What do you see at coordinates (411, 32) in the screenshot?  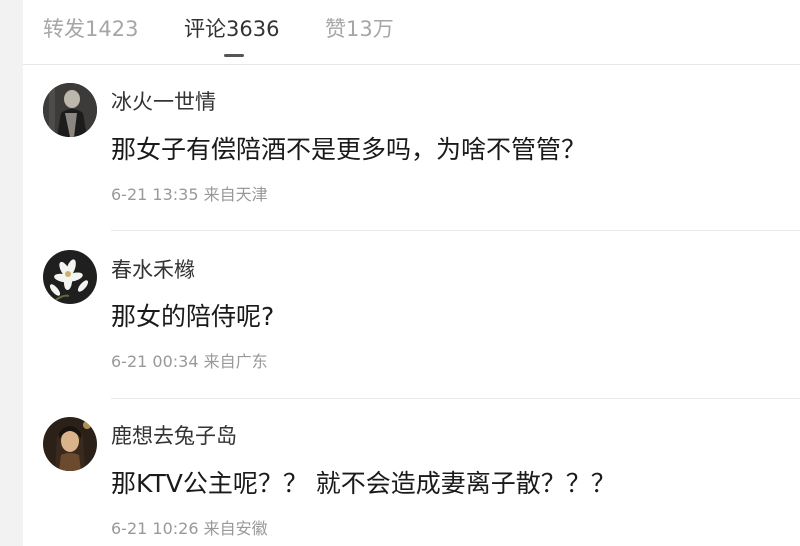 I see `tab-bar: 转发1423 评论3636 赞13万` at bounding box center [411, 32].